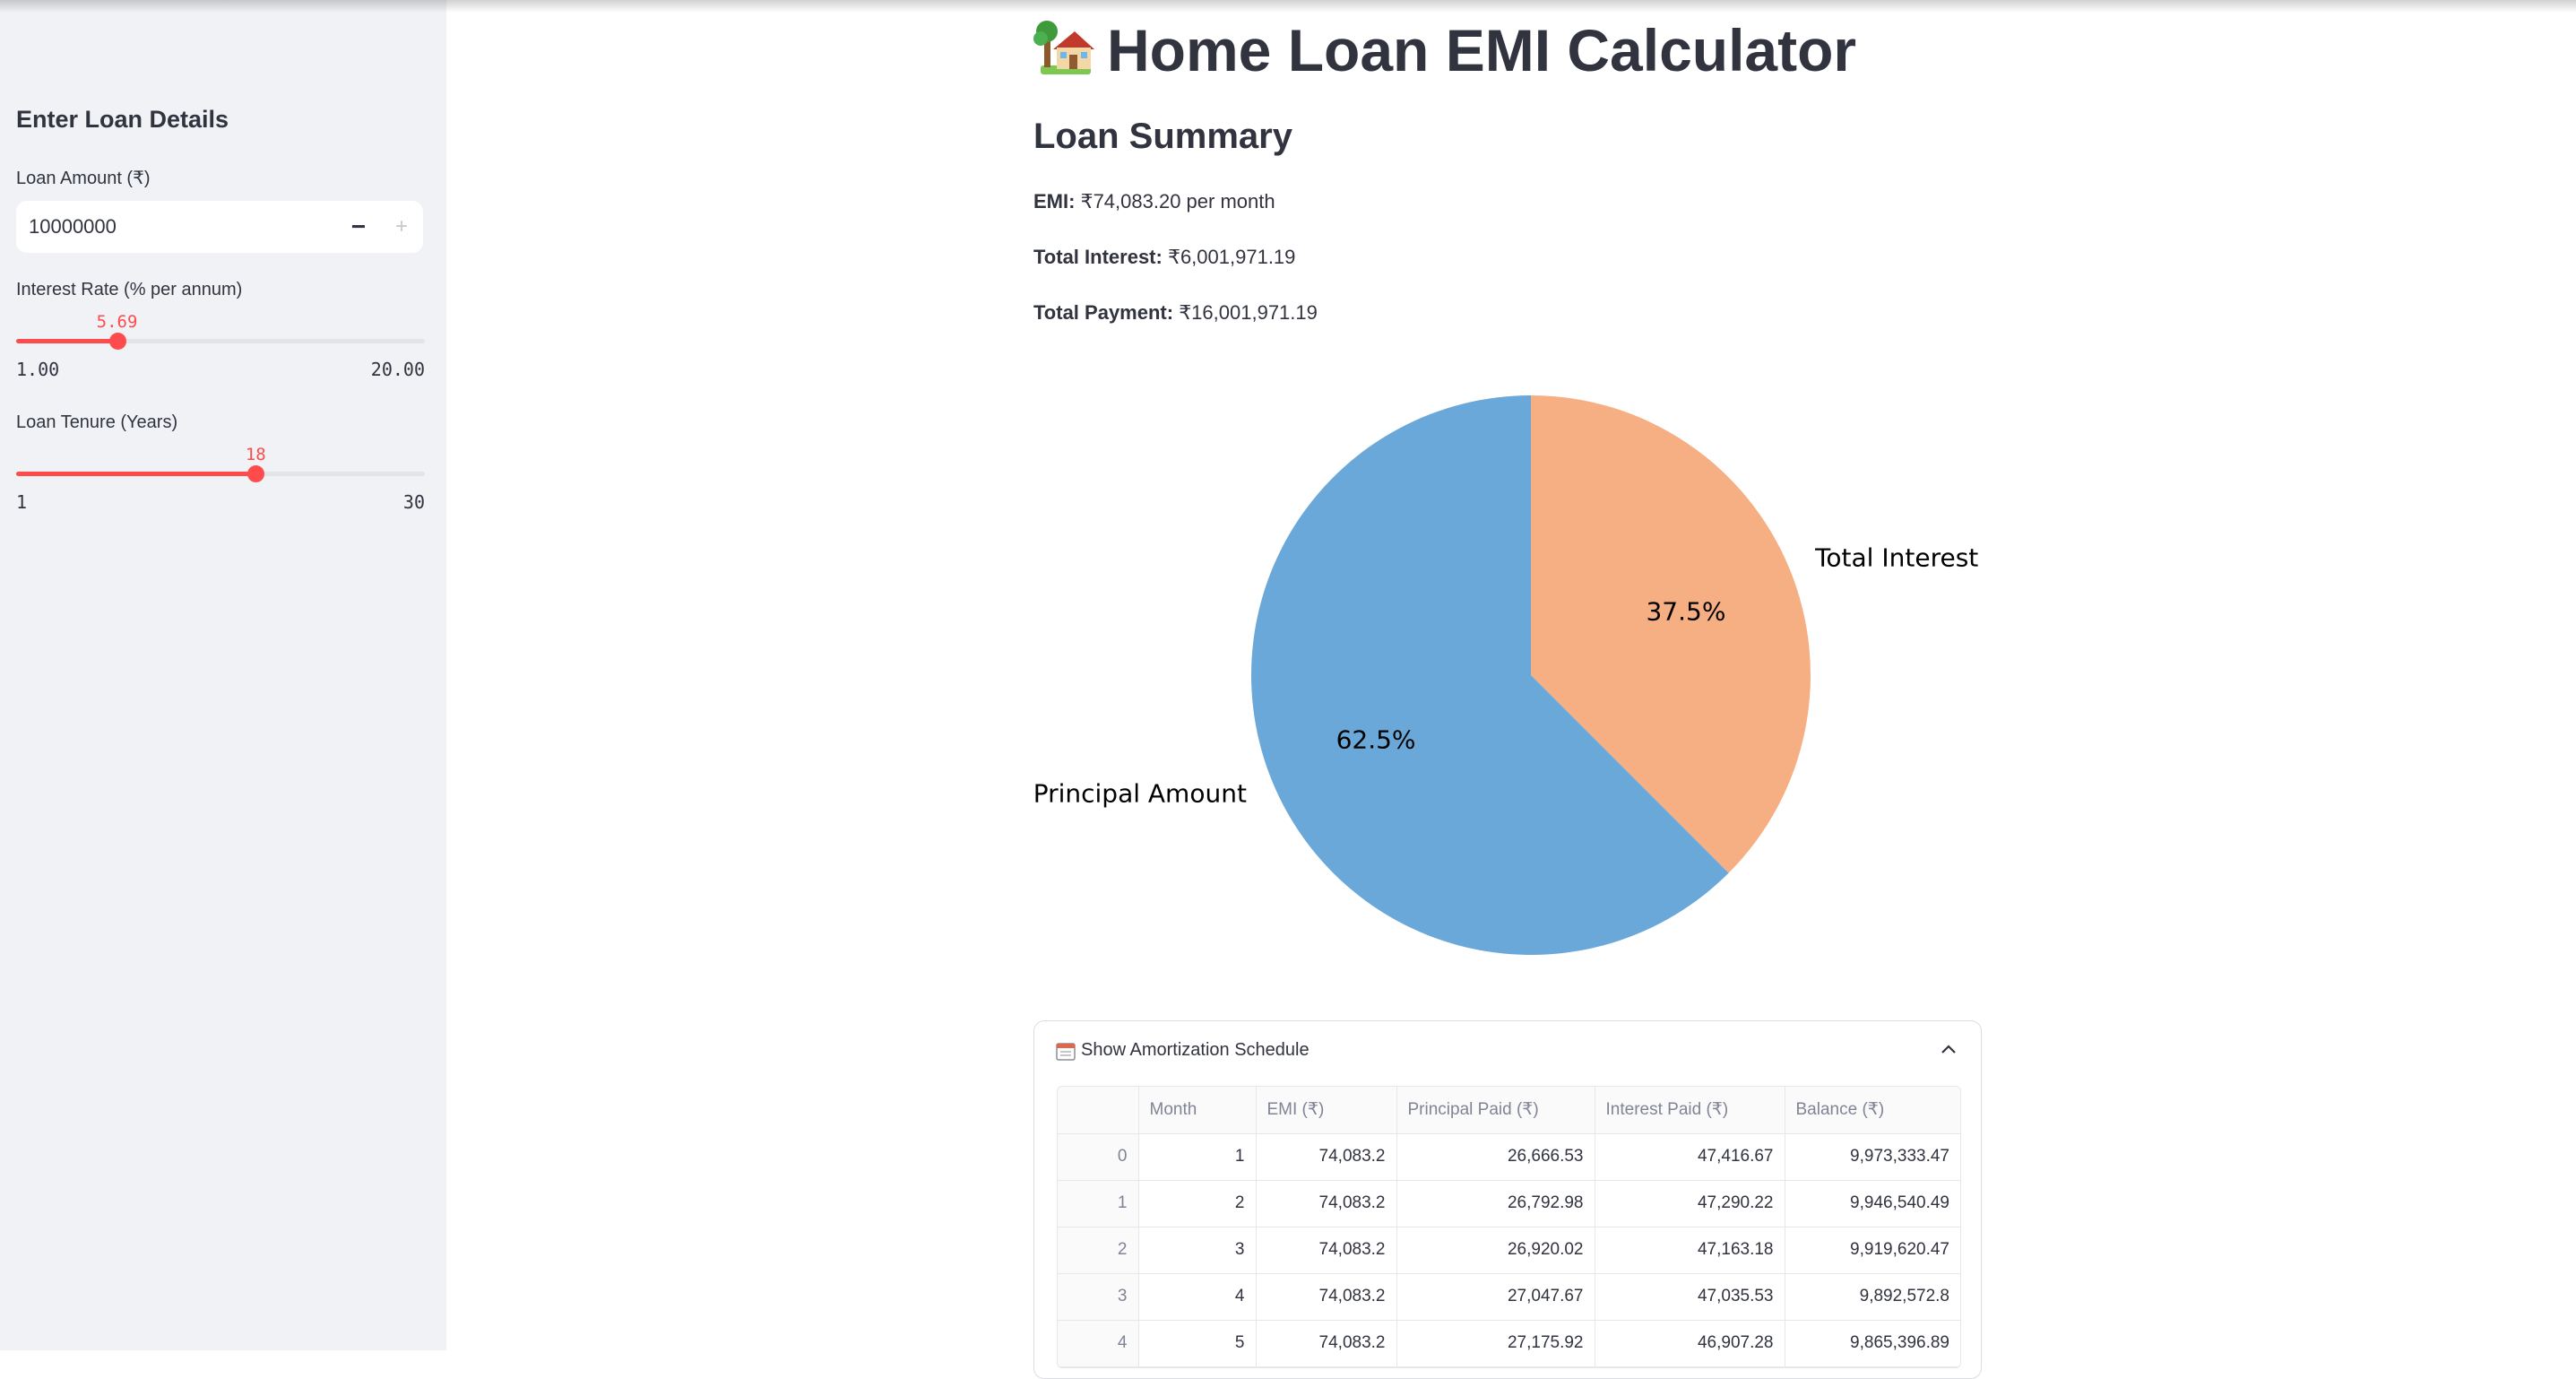  I want to click on loan-breakdown-pie-chart: 37.5% Total Interest 62.5% Principal Amount, so click(1505, 675).